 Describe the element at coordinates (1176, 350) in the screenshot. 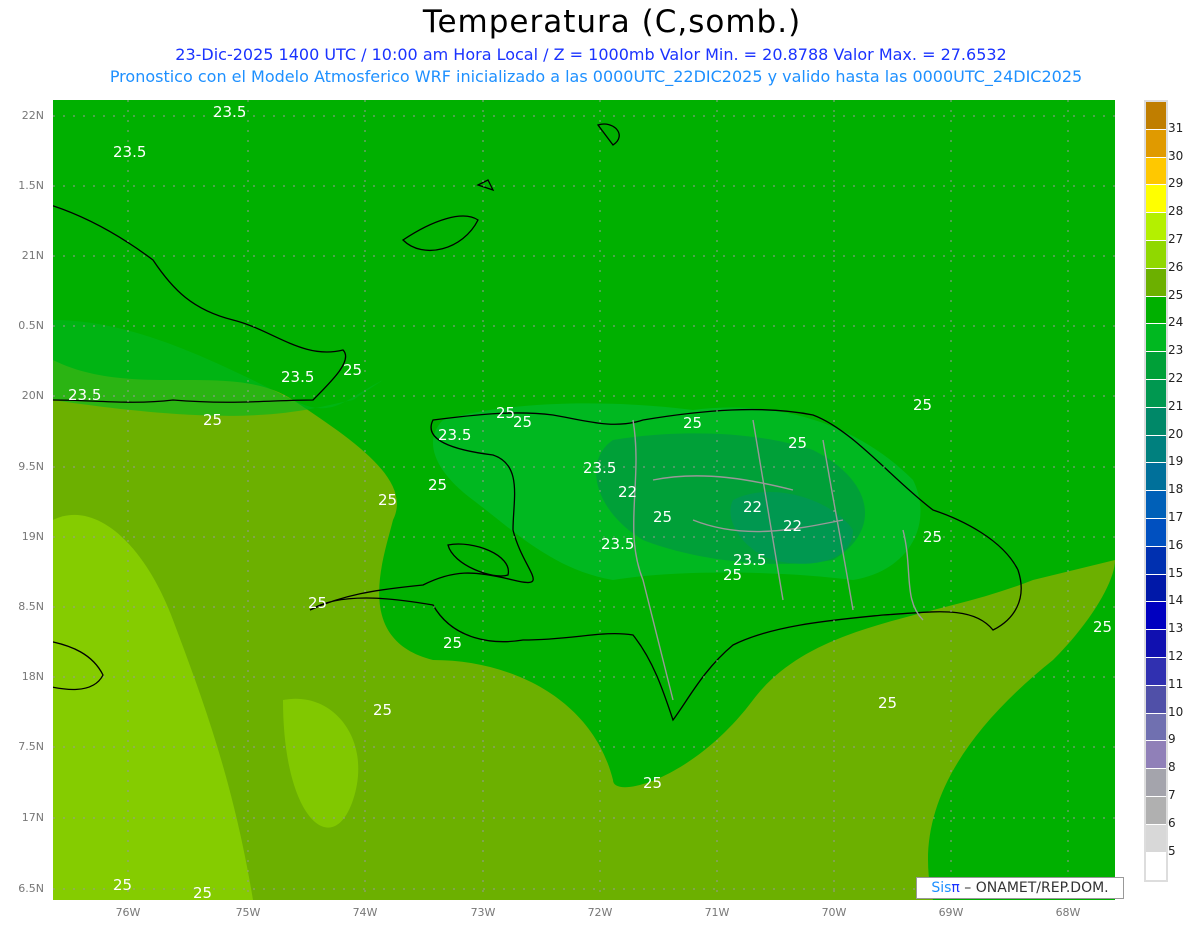

I see `colorbar-label: 23` at that location.